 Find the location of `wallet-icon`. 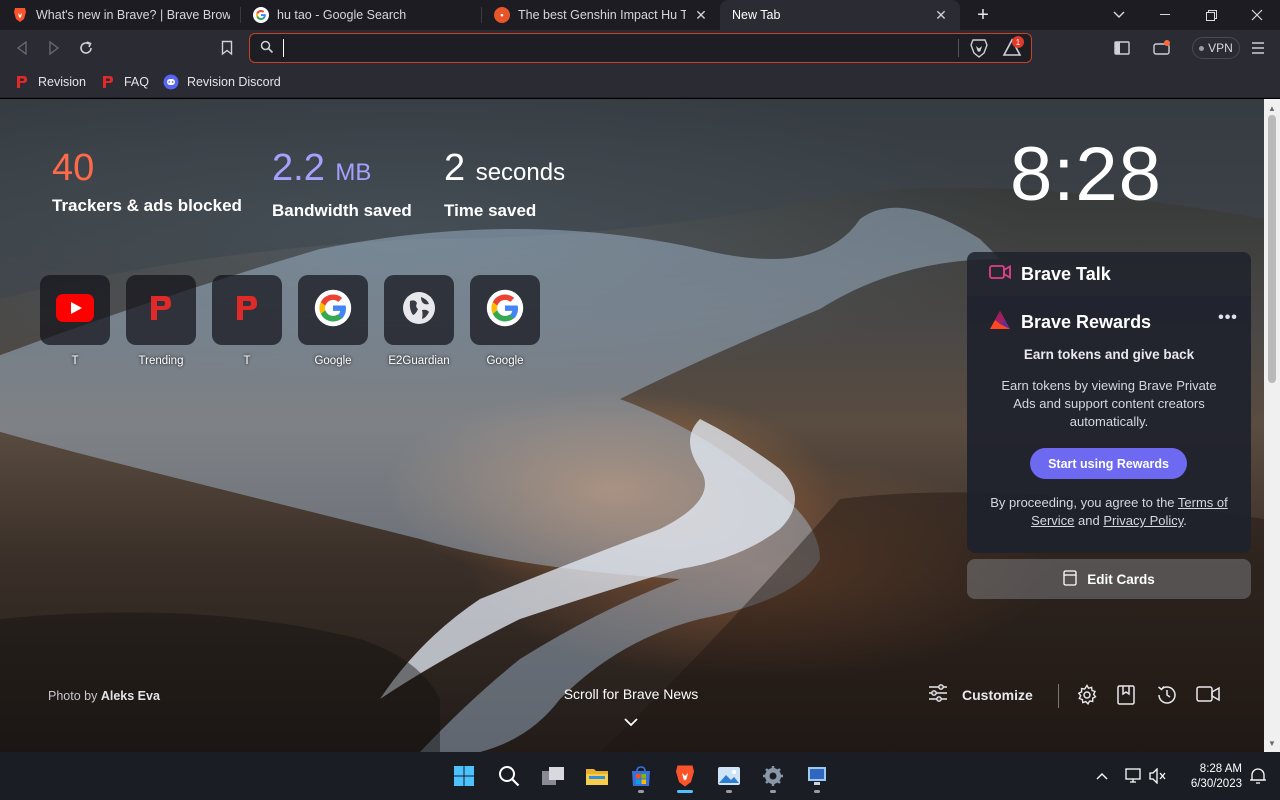

wallet-icon is located at coordinates (1162, 48).